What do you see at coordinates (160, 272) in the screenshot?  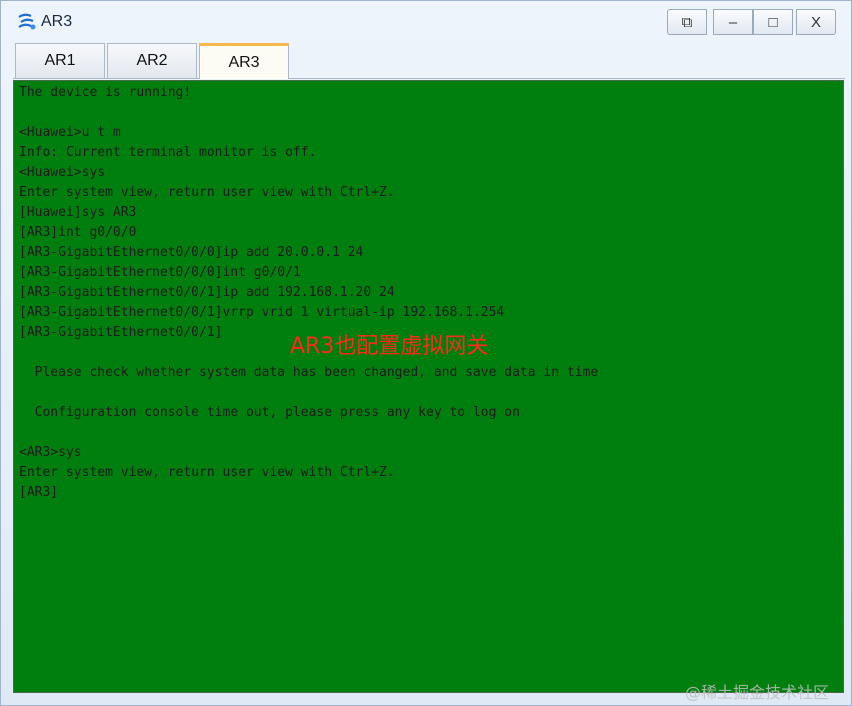 I see `terminal-line: [AR3-GigabitEthernet0/0/0]int g0/0/1` at bounding box center [160, 272].